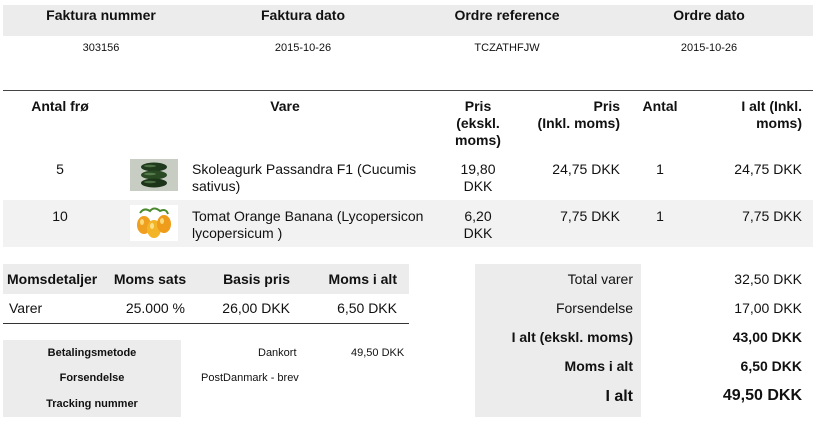 This screenshot has height=421, width=818. Describe the element at coordinates (150, 279) in the screenshot. I see `moms-header-rate: Moms sats` at that location.